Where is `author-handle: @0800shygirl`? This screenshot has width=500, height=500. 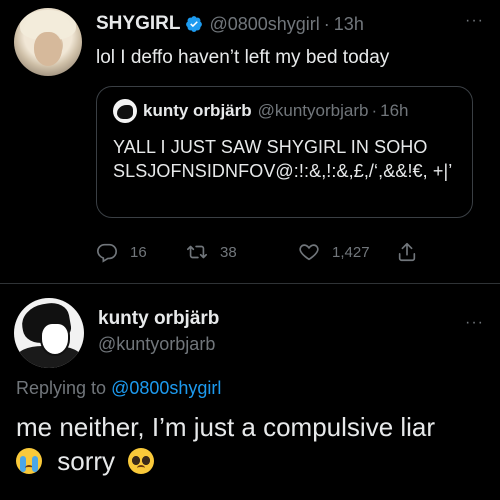 author-handle: @0800shygirl is located at coordinates (264, 24).